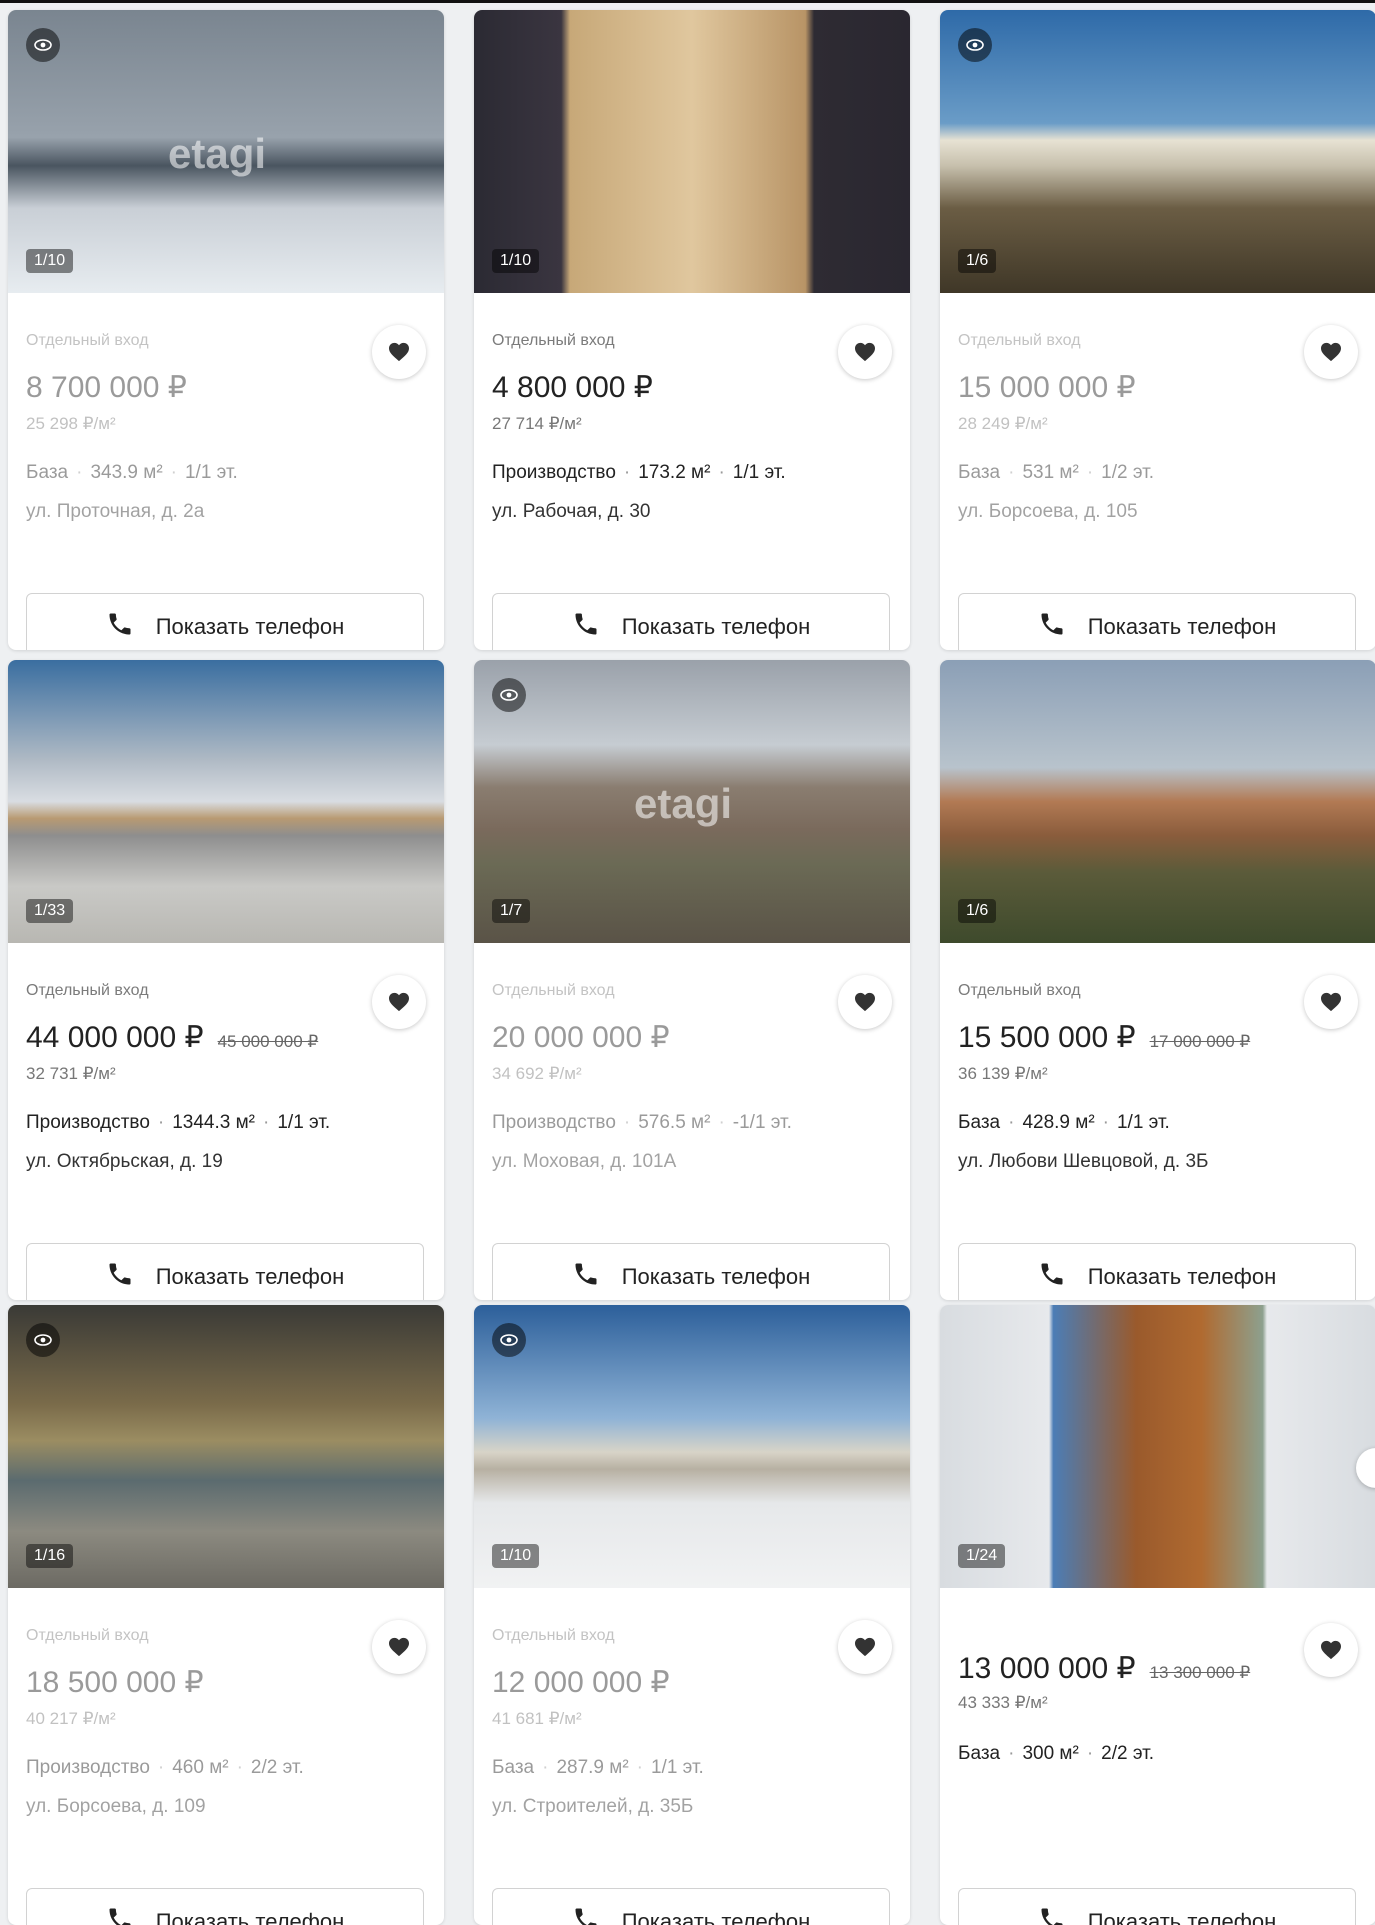 The height and width of the screenshot is (1925, 1375). What do you see at coordinates (692, 801) in the screenshot?
I see `listing-photo: etagi 1/7` at bounding box center [692, 801].